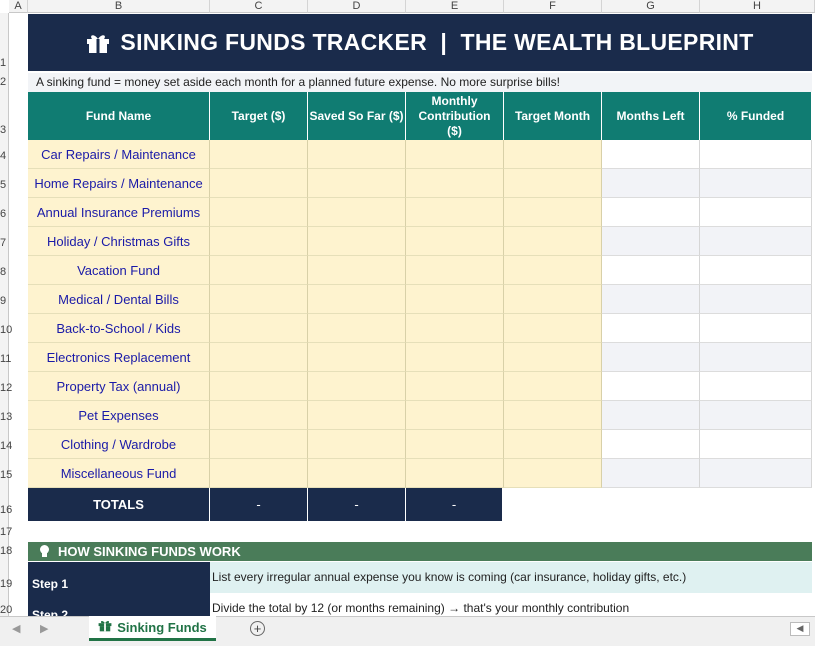  Describe the element at coordinates (553, 6) in the screenshot. I see `col-header-f: F` at that location.